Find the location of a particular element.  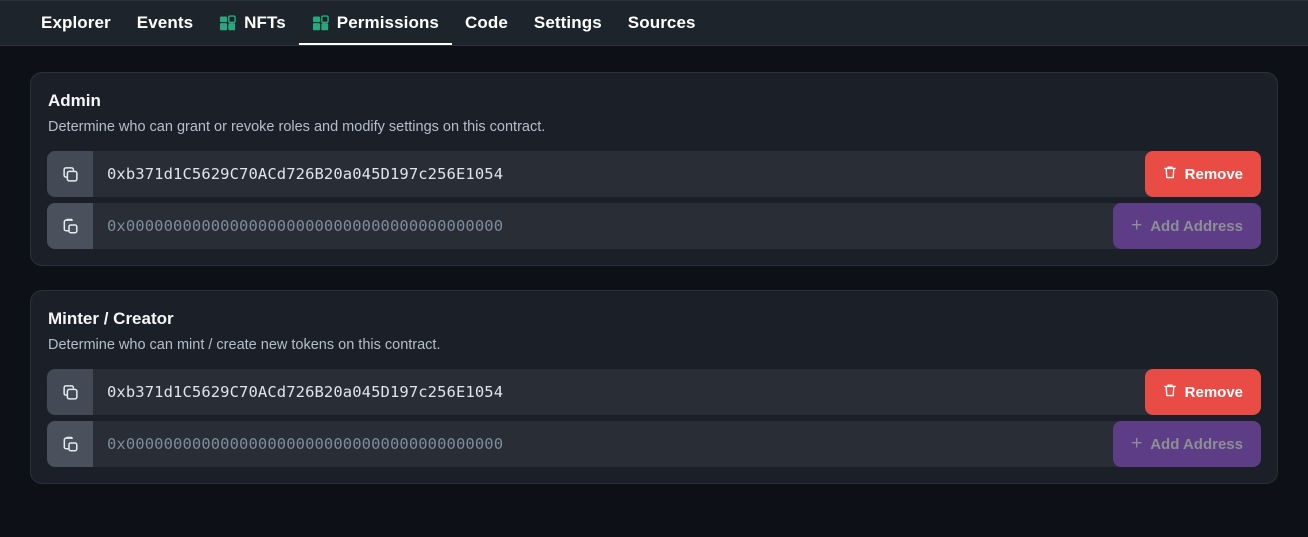

nav-item-events: Events is located at coordinates (165, 23).